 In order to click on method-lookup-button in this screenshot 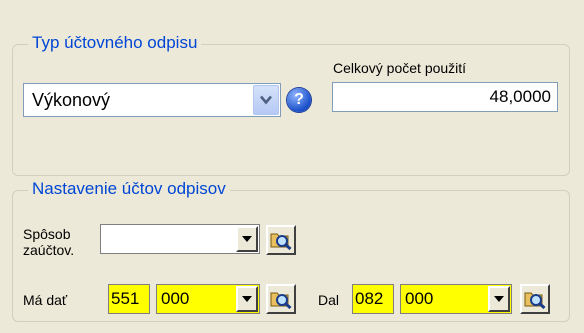, I will do `click(281, 240)`.